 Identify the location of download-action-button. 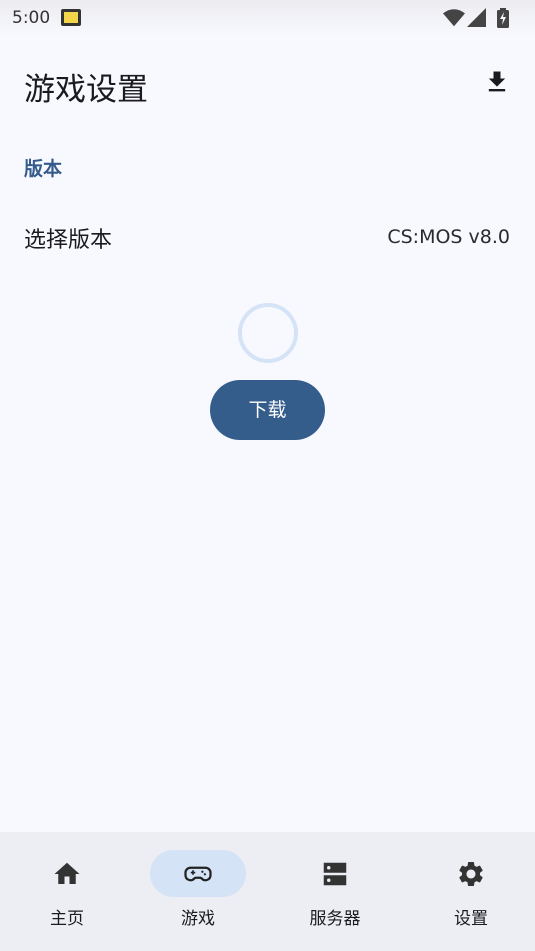
(497, 82).